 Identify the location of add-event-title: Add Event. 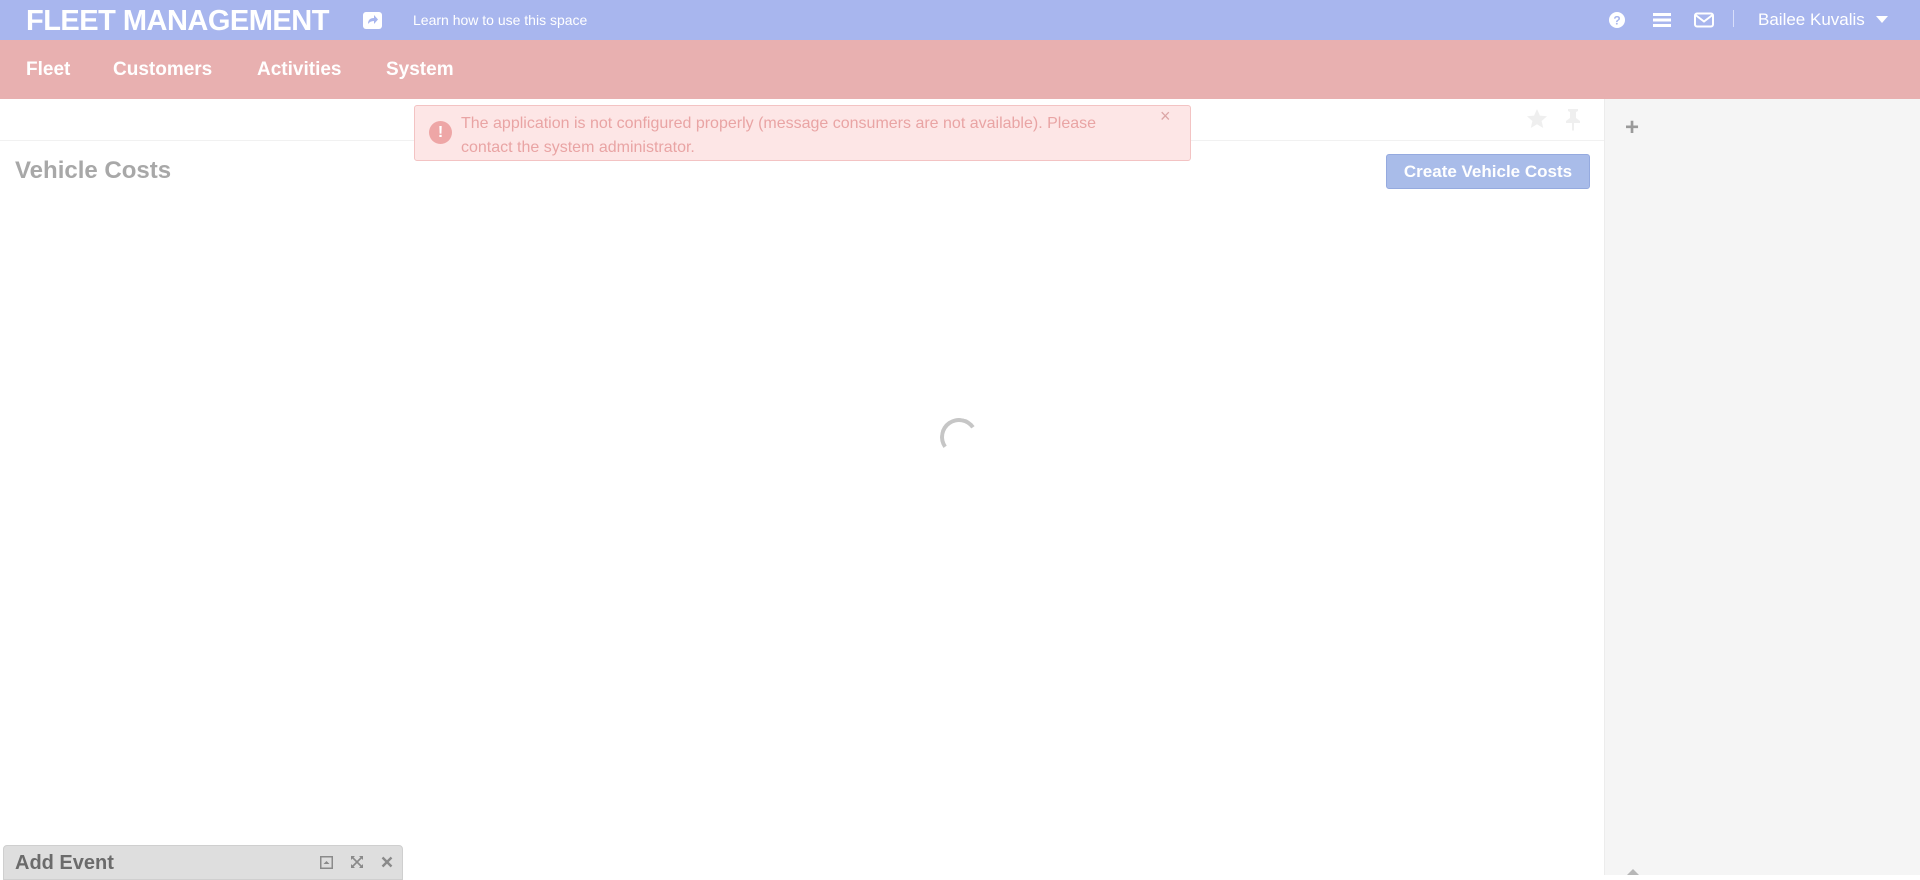
(64, 863).